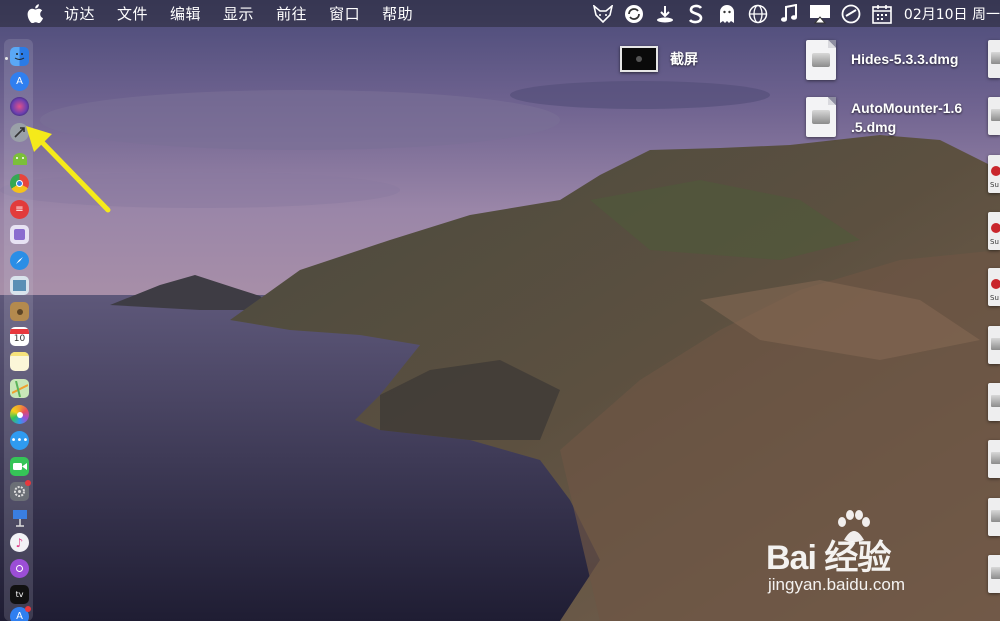 This screenshot has width=1000, height=621. What do you see at coordinates (603, 14) in the screenshot?
I see `fox-icon` at bounding box center [603, 14].